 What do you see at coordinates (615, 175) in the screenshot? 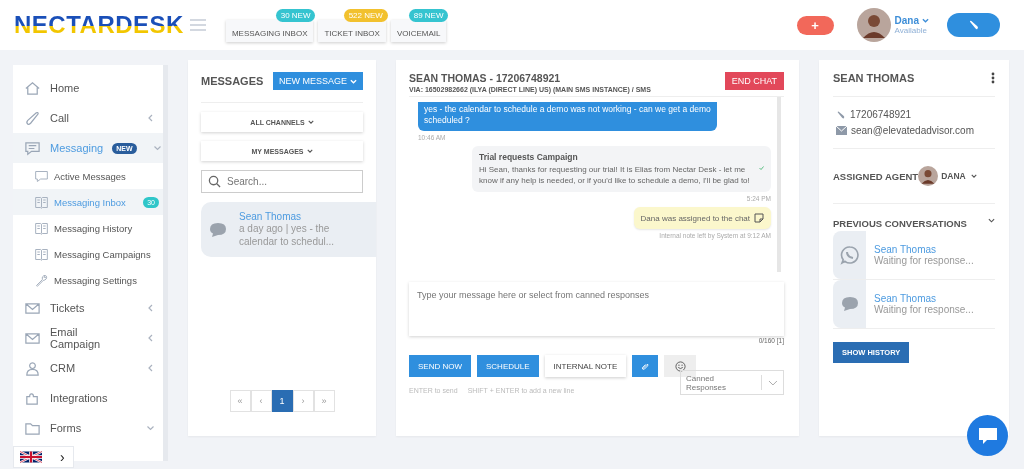
I see `message-text: Hi Sean, thanks for requesting our trial! It is Elias from Nectar Desk - let me know if any help is needed, or if you'd like to schedule a demo, I'll be glad to!` at bounding box center [615, 175].